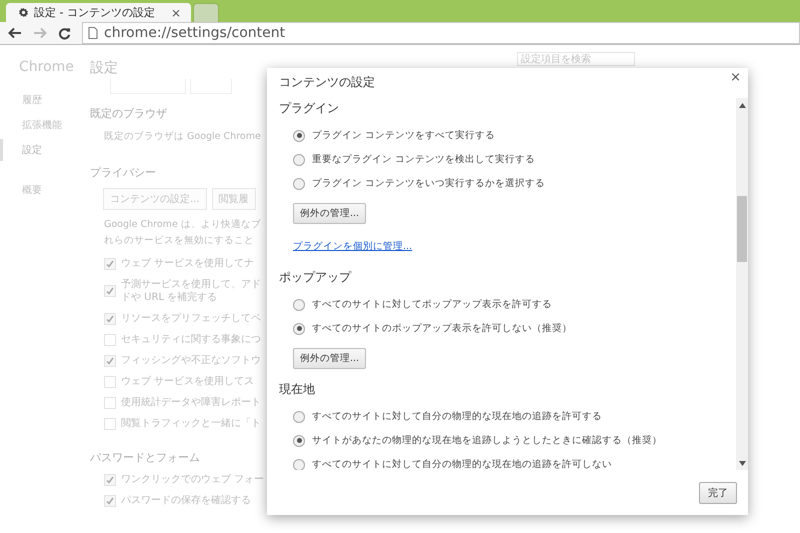  I want to click on checkbox-label: セキュリティに関する事象につ, so click(191, 339).